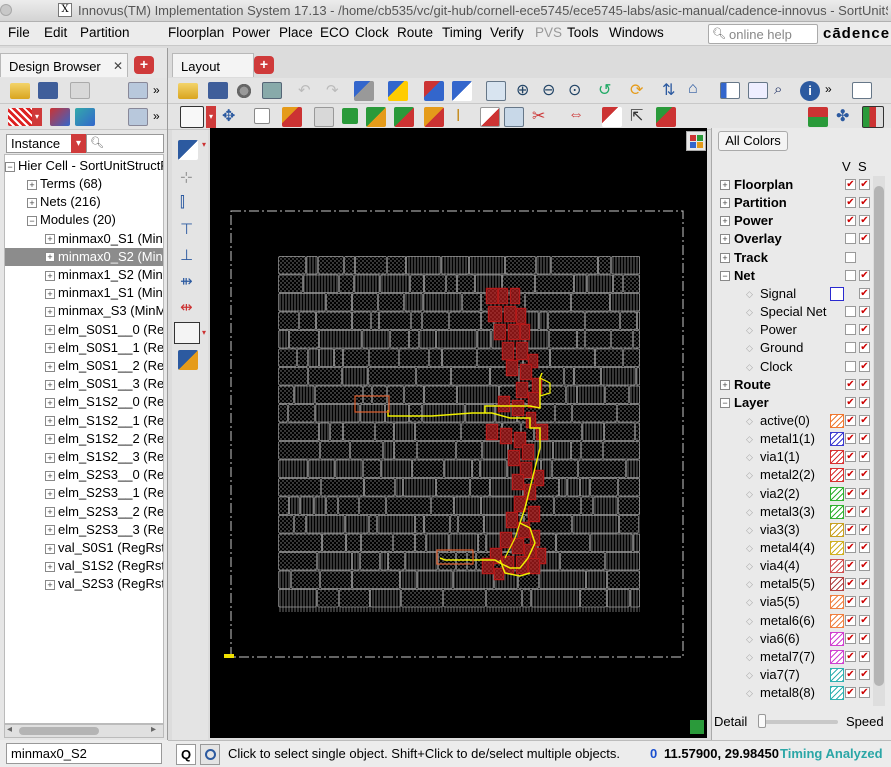 This screenshot has height=767, width=891. I want to click on tree-item: + val_S0S1 (RegRst_, so click(84, 548).